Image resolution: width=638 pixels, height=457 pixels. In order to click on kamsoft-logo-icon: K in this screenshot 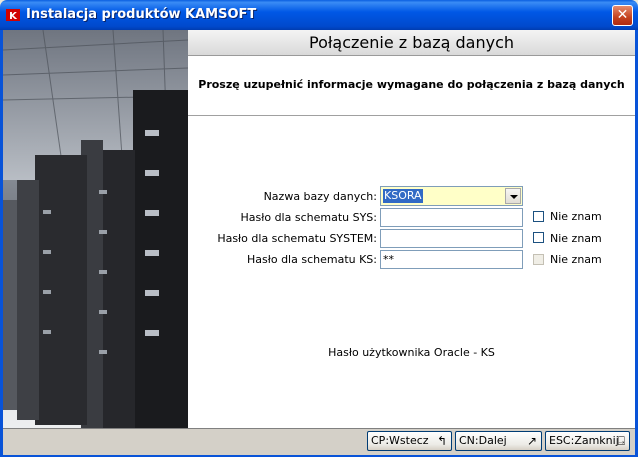, I will do `click(13, 15)`.